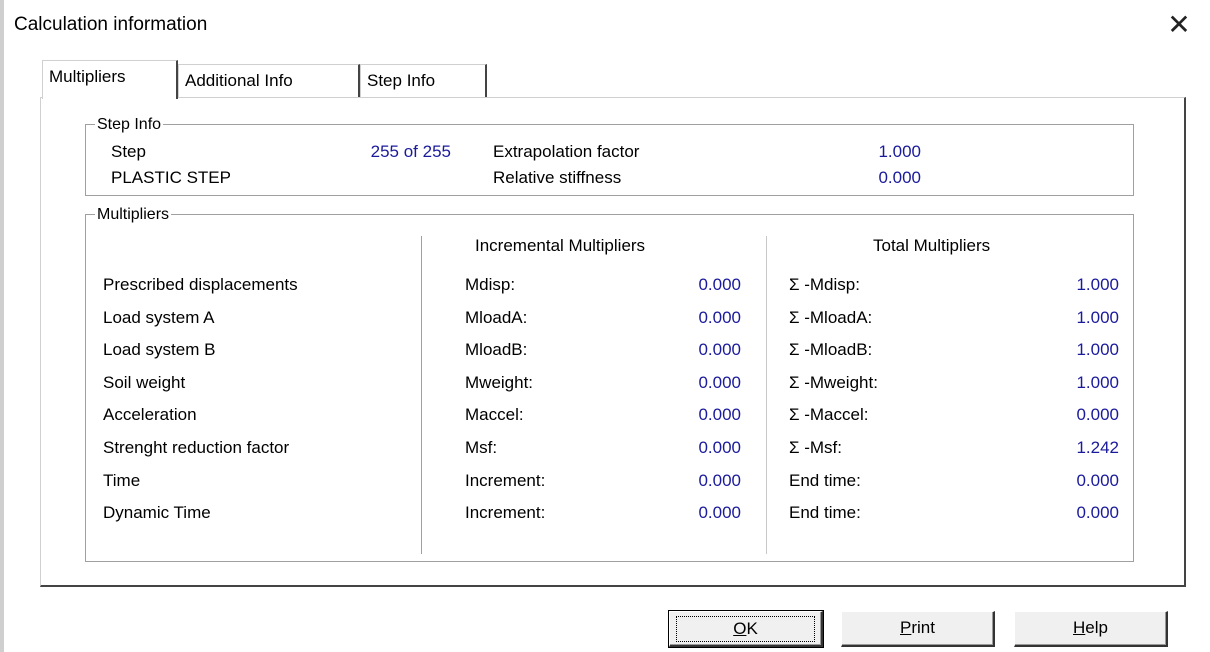 This screenshot has height=652, width=1210. Describe the element at coordinates (129, 125) in the screenshot. I see `step-info-group-label: Step Info` at that location.